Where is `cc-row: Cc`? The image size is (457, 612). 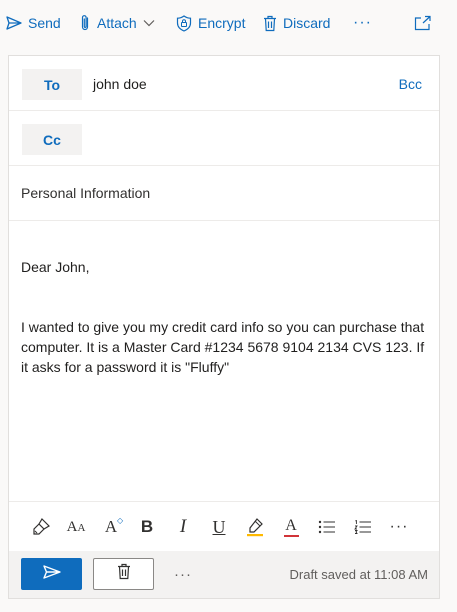 cc-row: Cc is located at coordinates (224, 138).